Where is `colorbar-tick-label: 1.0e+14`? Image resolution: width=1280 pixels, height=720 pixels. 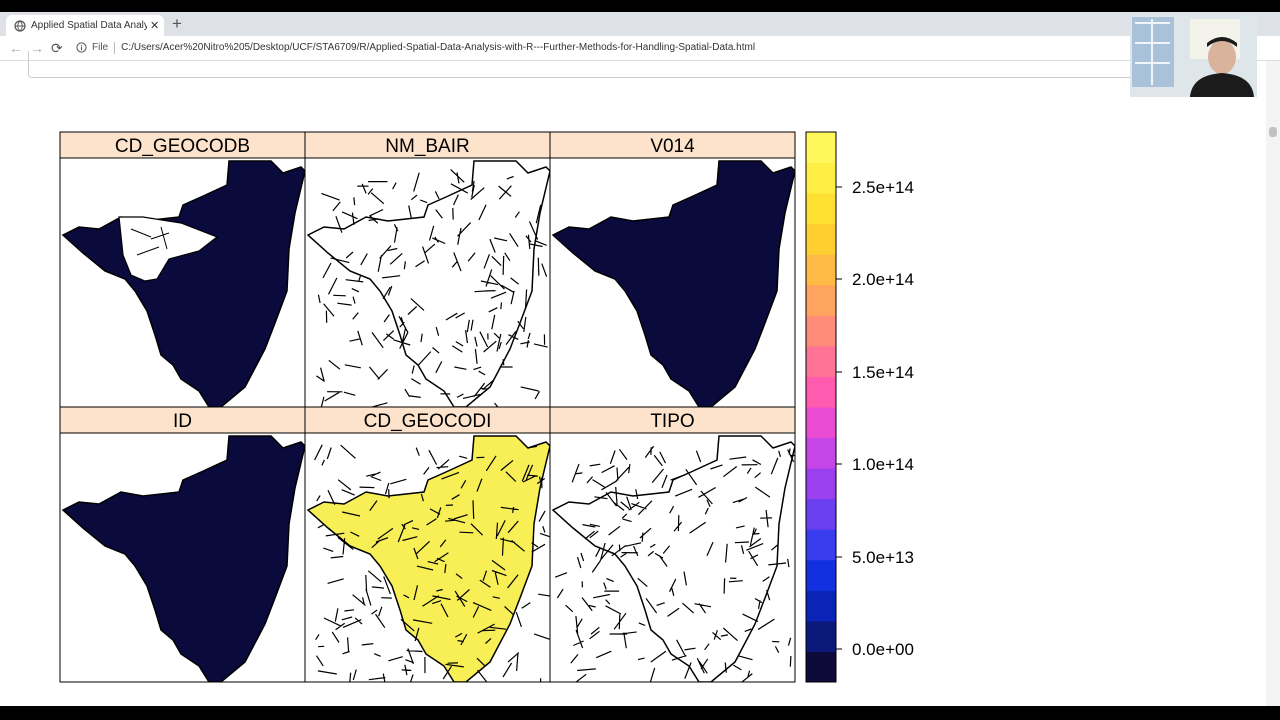 colorbar-tick-label: 1.0e+14 is located at coordinates (883, 464).